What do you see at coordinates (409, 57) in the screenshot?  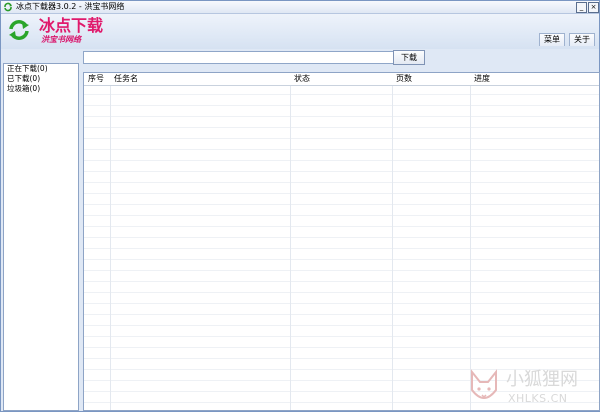 I see `download-button: 下载` at bounding box center [409, 57].